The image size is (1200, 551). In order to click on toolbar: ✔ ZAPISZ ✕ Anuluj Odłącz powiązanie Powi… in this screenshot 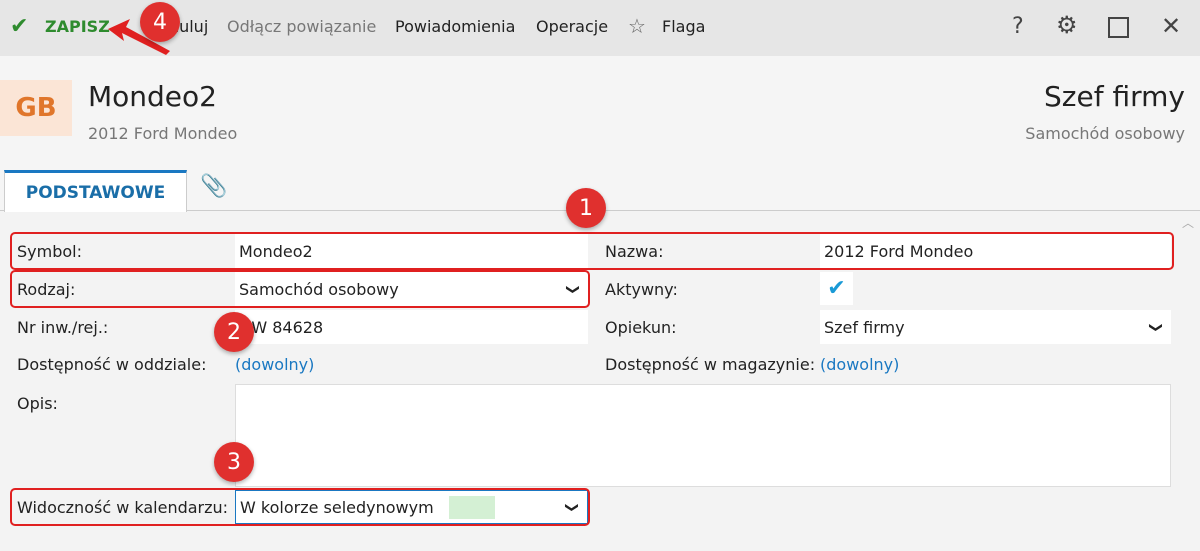, I will do `click(600, 28)`.